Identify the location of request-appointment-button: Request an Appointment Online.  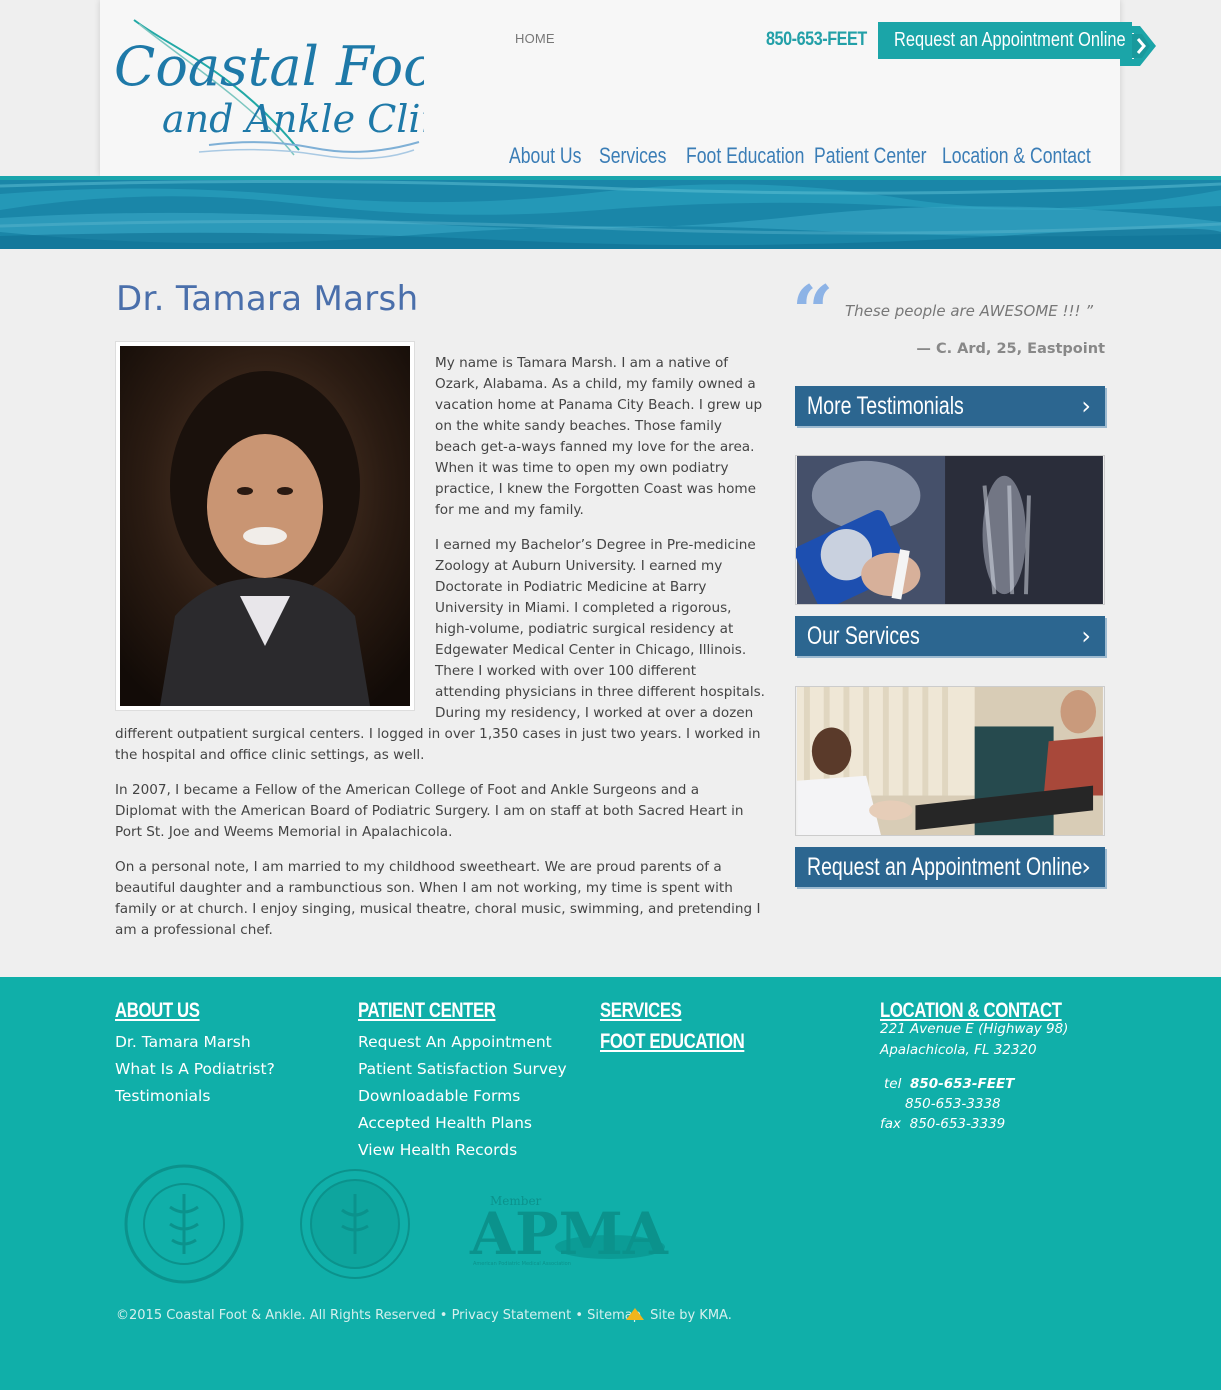
(1005, 40).